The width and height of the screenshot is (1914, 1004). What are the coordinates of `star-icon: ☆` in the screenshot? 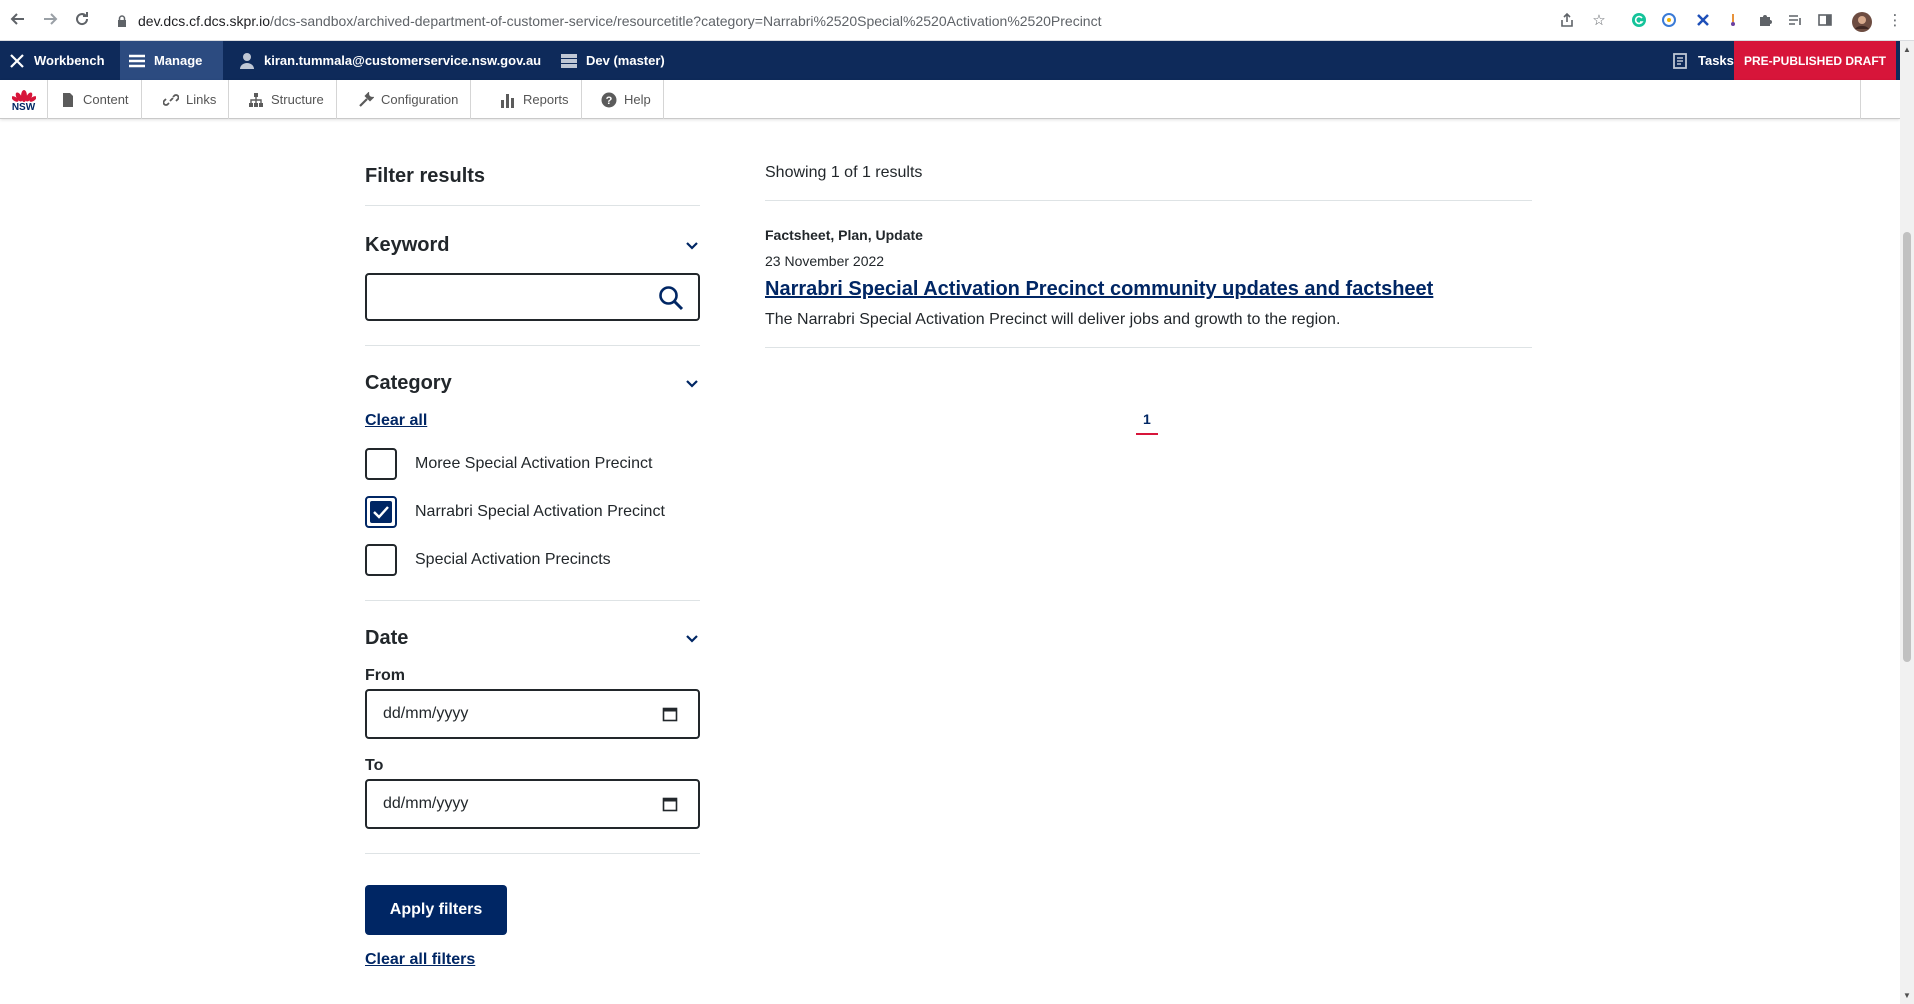 It's located at (1599, 21).